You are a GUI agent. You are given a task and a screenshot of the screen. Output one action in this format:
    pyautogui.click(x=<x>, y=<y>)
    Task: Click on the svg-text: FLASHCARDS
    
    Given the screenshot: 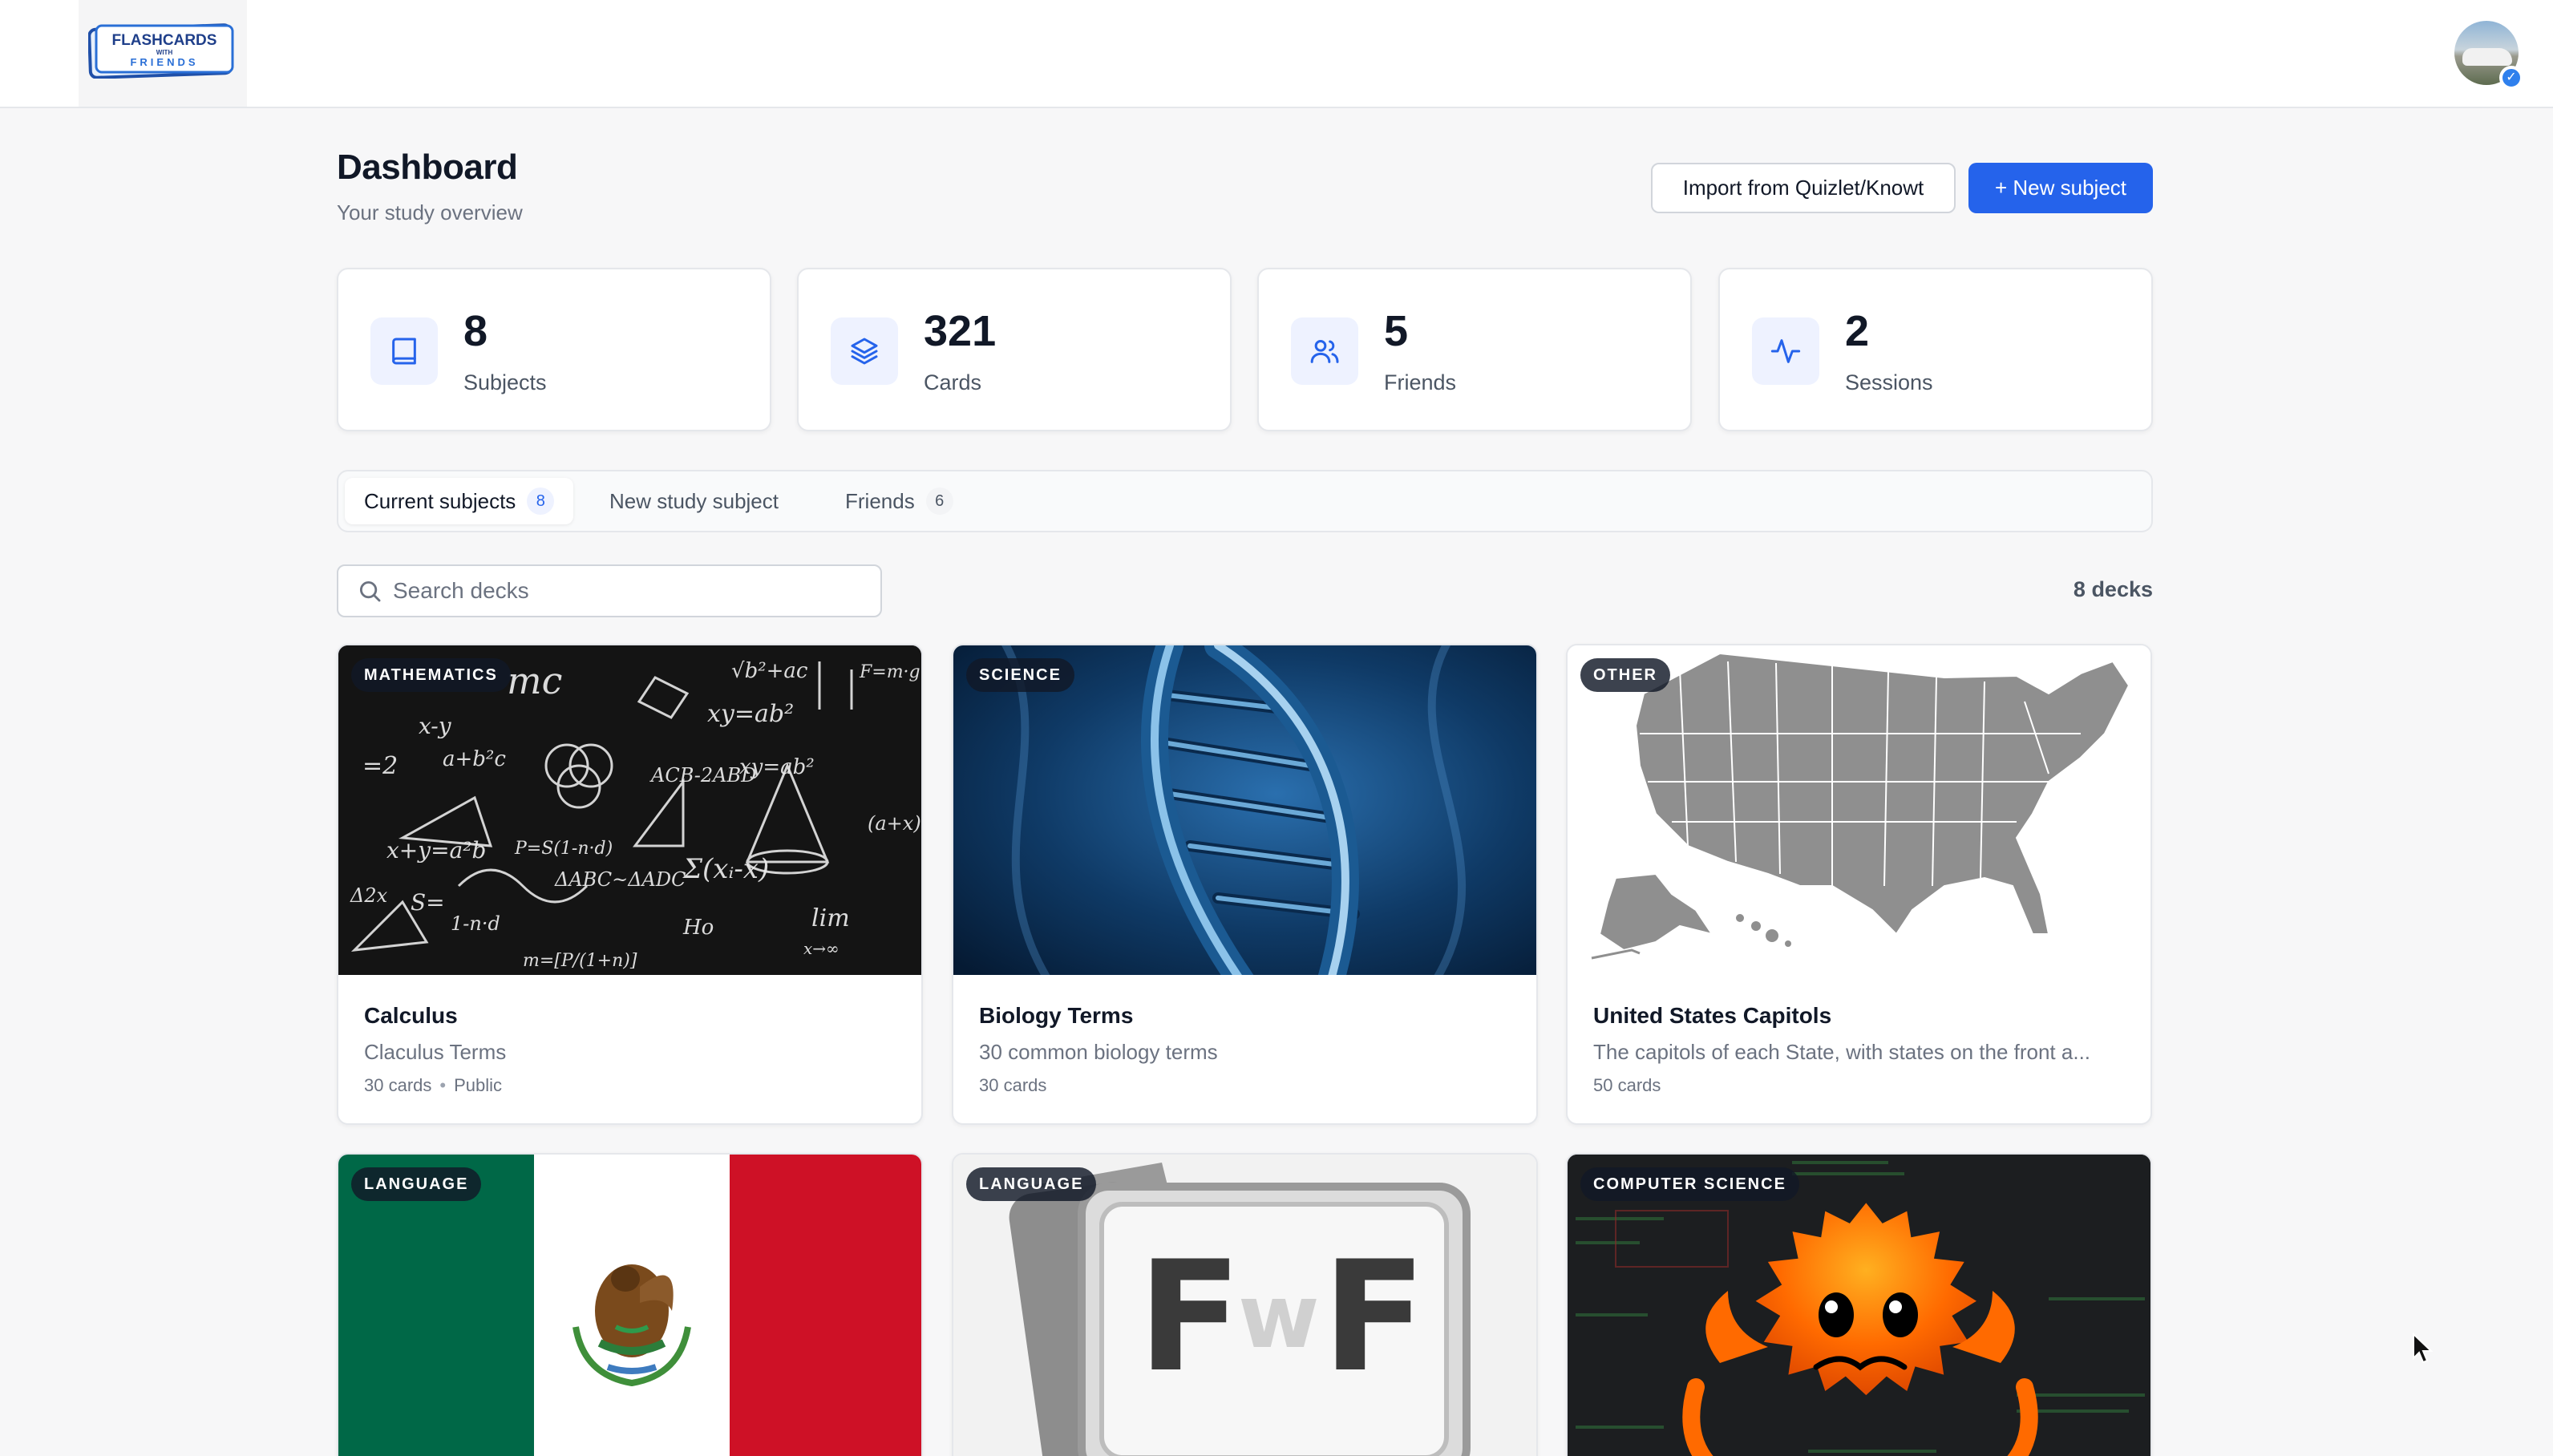 What is the action you would take?
    pyautogui.click(x=164, y=40)
    